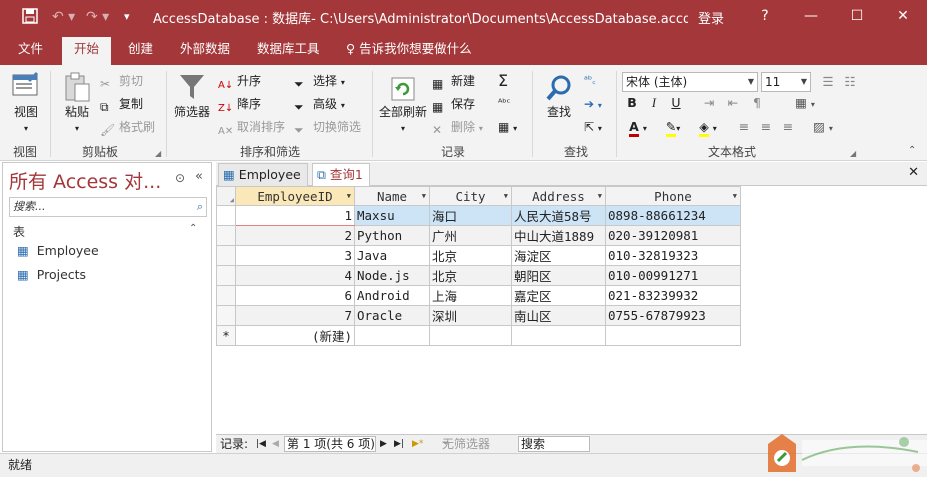 The height and width of the screenshot is (477, 927). Describe the element at coordinates (263, 174) in the screenshot. I see `doc-tab-employee: ▦ Employee` at that location.